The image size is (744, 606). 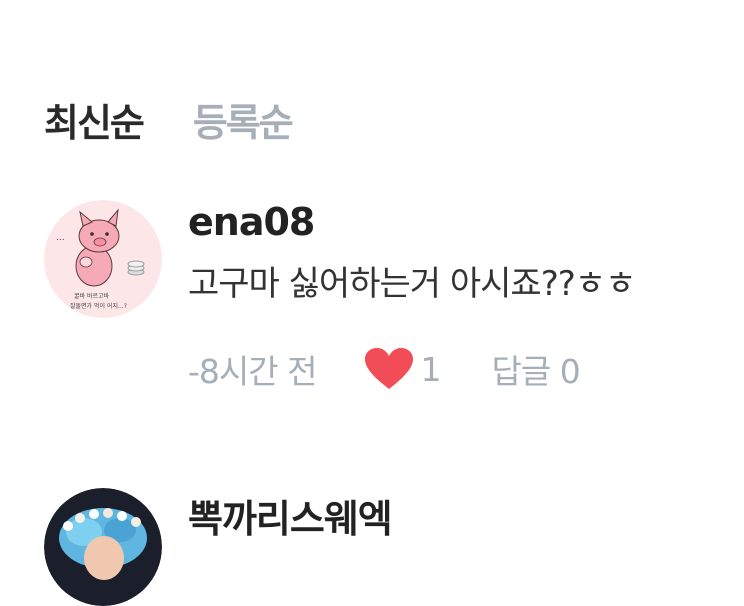 What do you see at coordinates (535, 369) in the screenshot?
I see `reply-button: 답글 0` at bounding box center [535, 369].